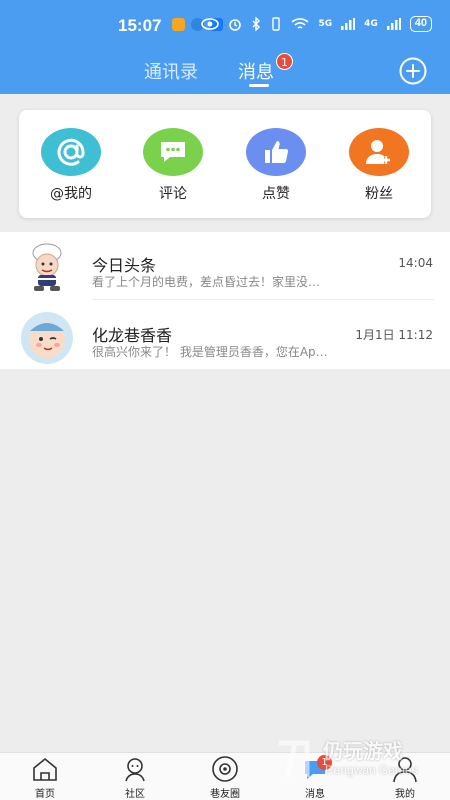 The image size is (450, 800). Describe the element at coordinates (178, 24) in the screenshot. I see `app-notification-icon` at that location.